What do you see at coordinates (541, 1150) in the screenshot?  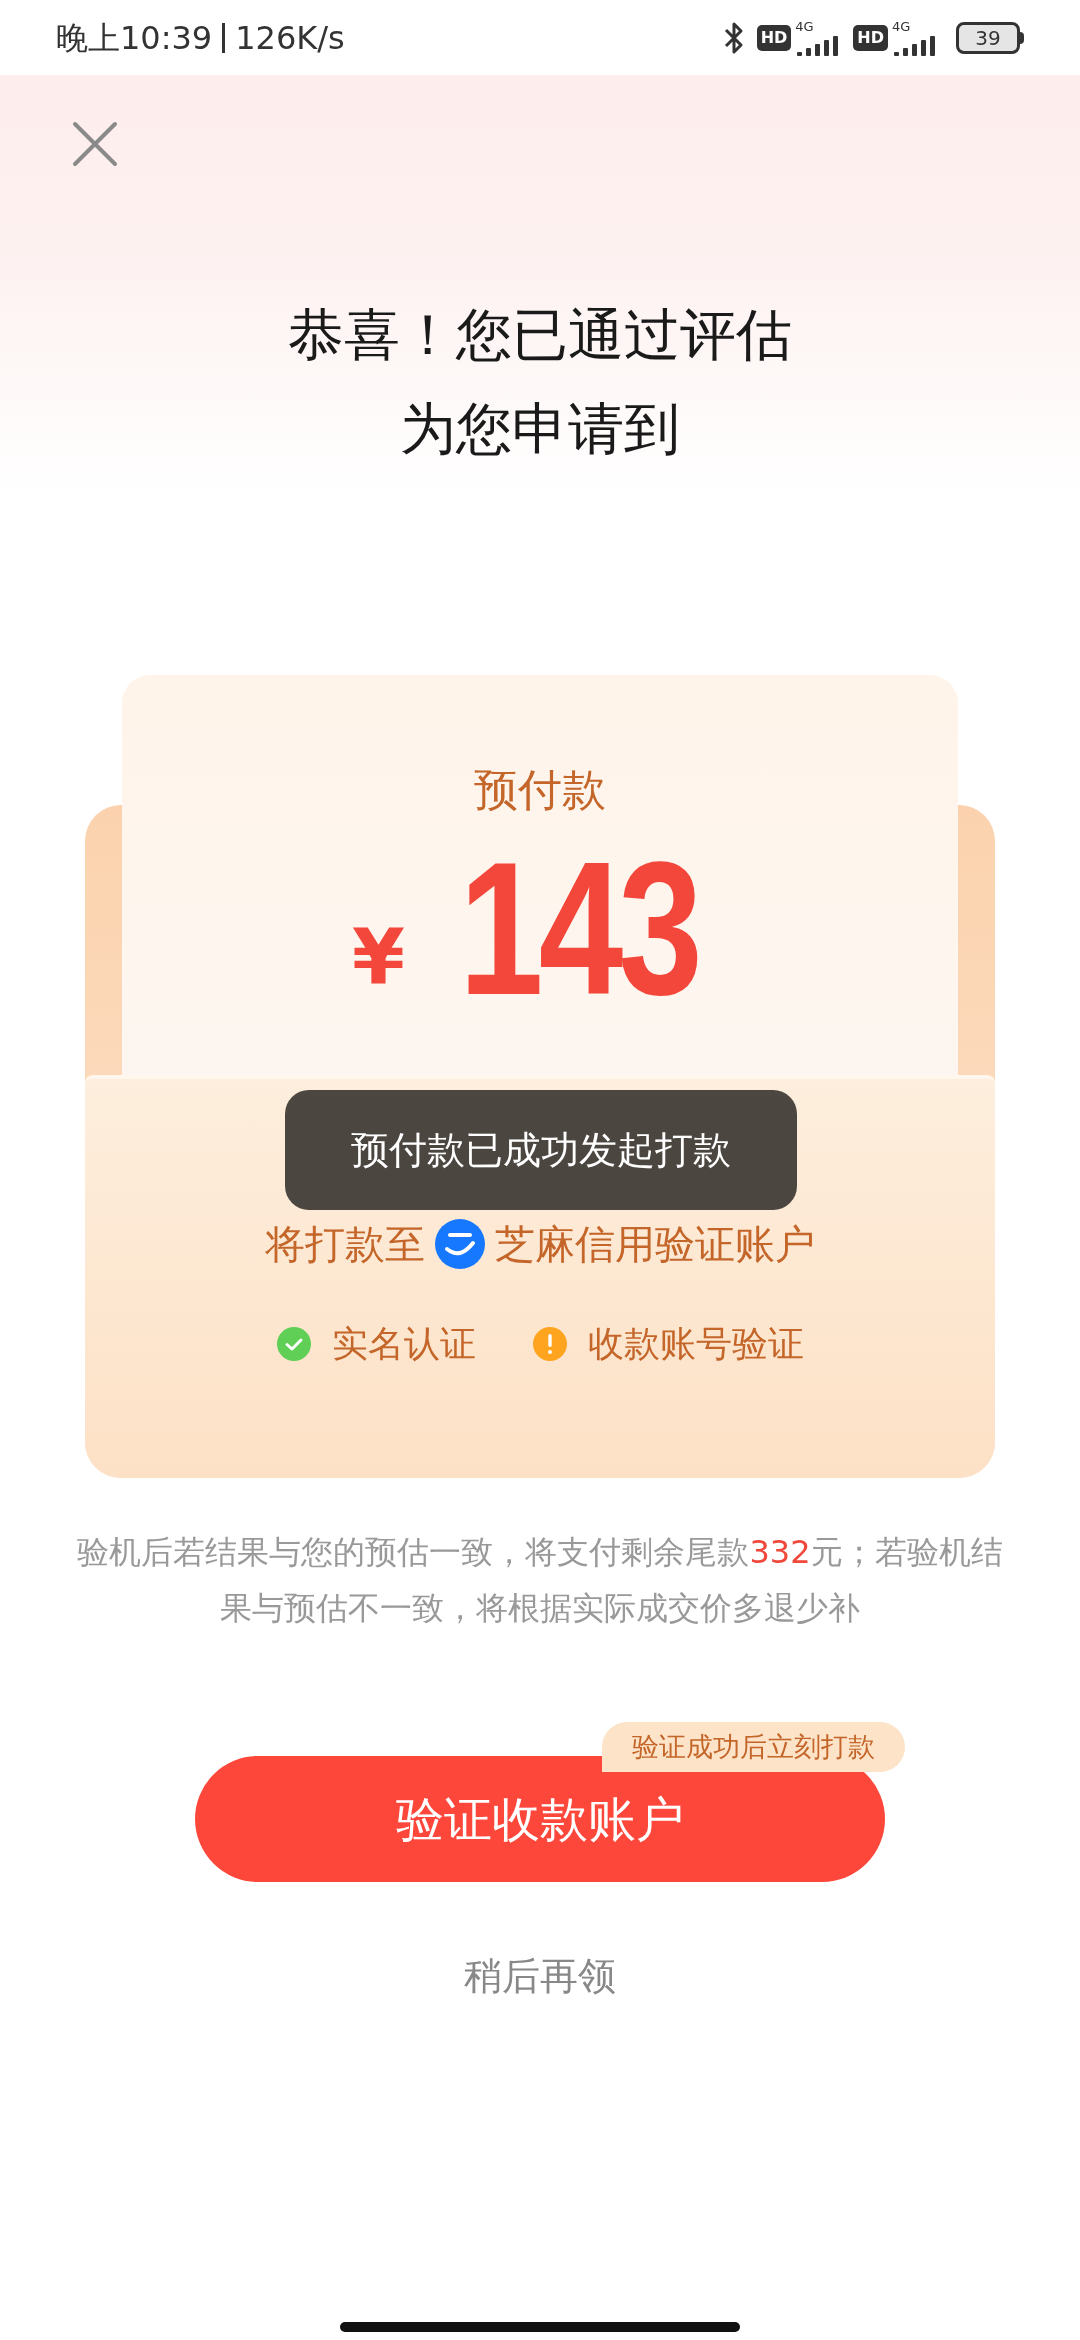 I see `toast-message: 预付款已成功发起打款` at bounding box center [541, 1150].